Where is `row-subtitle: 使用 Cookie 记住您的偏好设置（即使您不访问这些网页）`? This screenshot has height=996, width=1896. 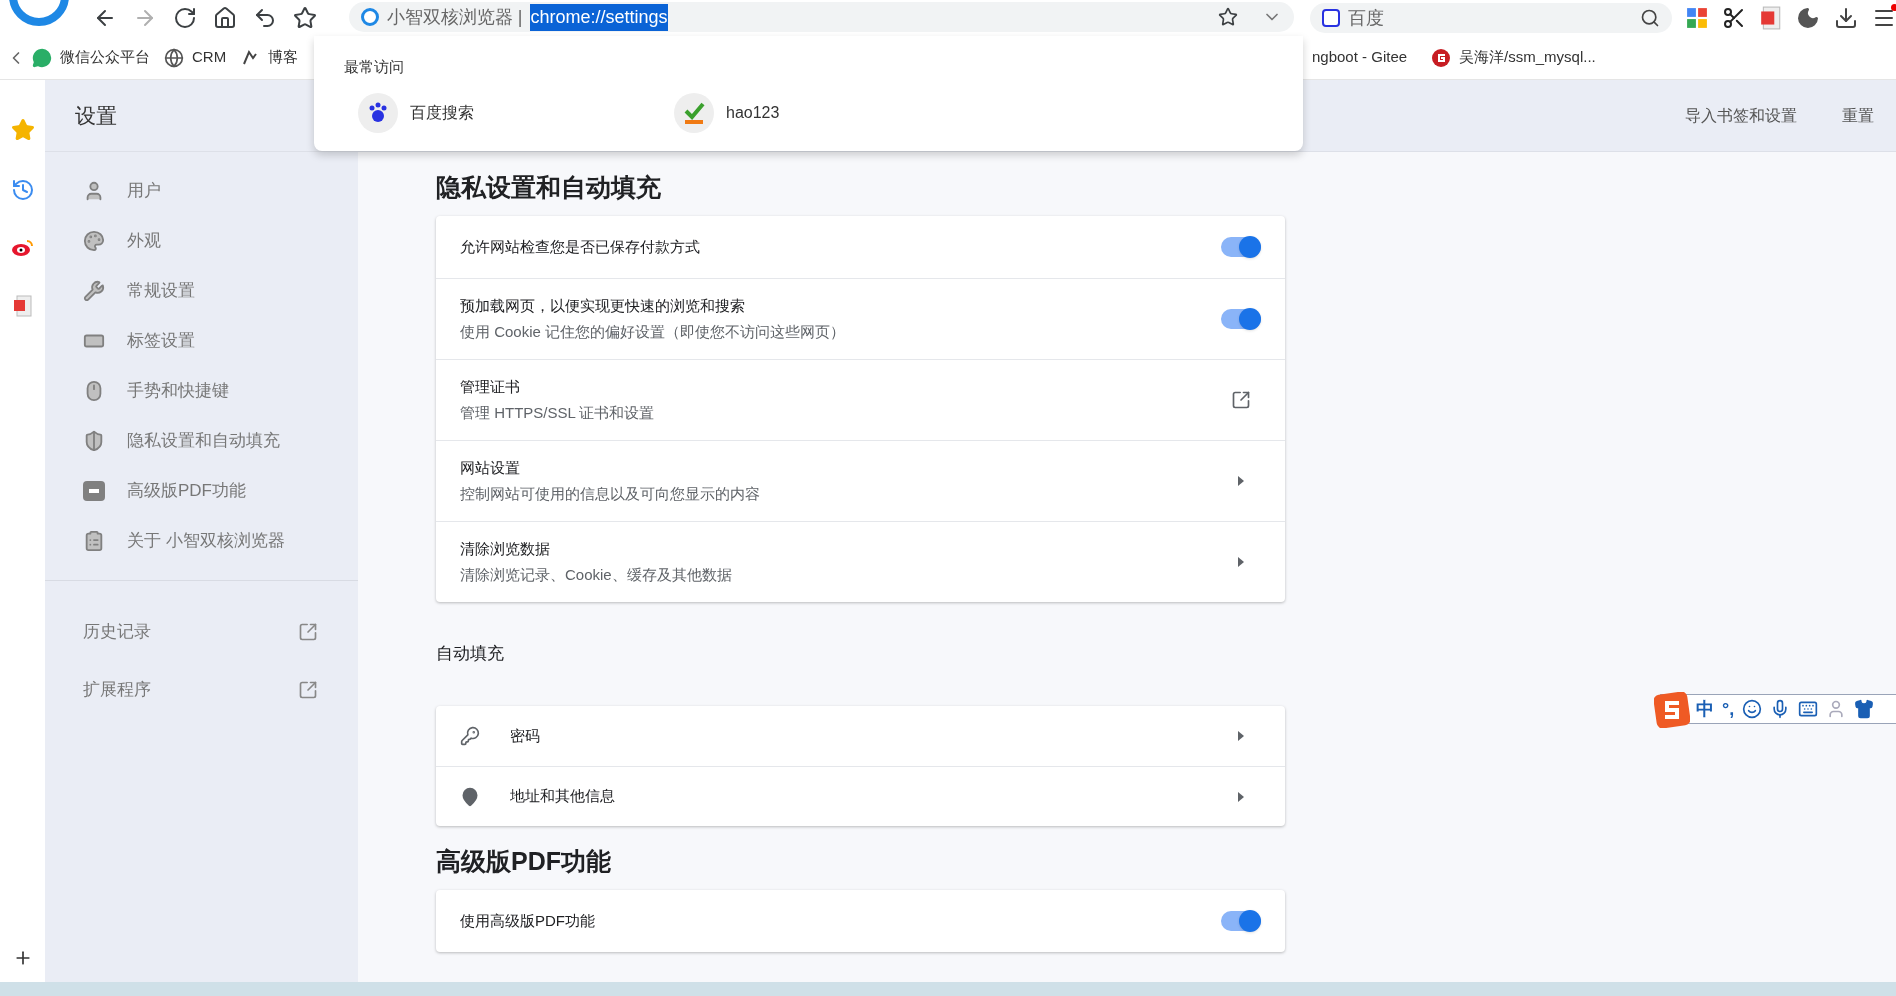
row-subtitle: 使用 Cookie 记住您的偏好设置（即使您不访问这些网页） is located at coordinates (653, 332).